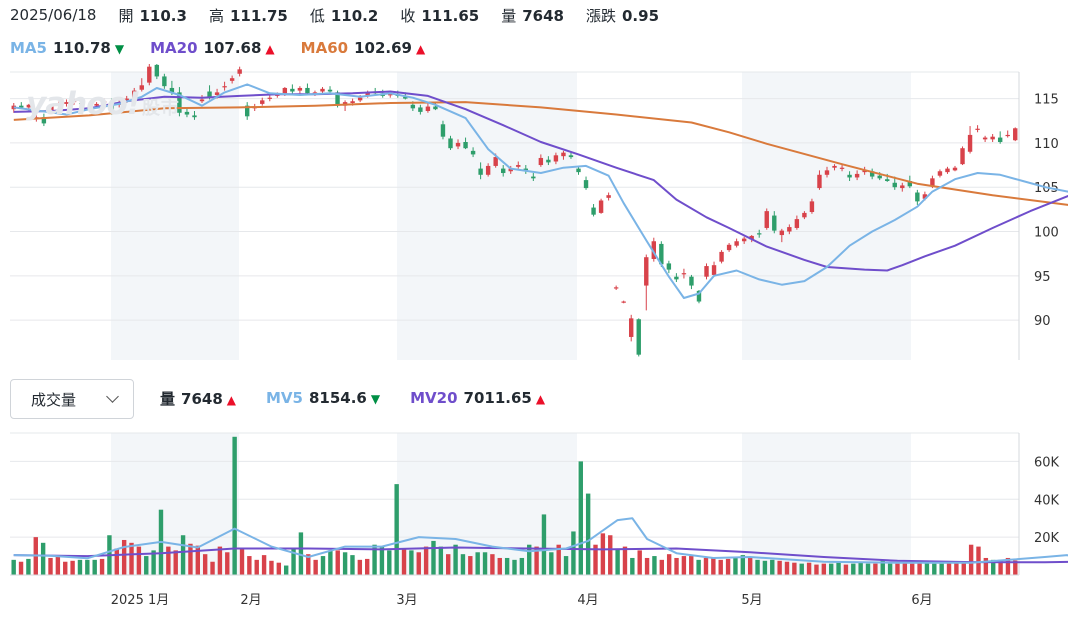 This screenshot has width=1068, height=619. I want to click on close-price: 收 111.65, so click(440, 15).